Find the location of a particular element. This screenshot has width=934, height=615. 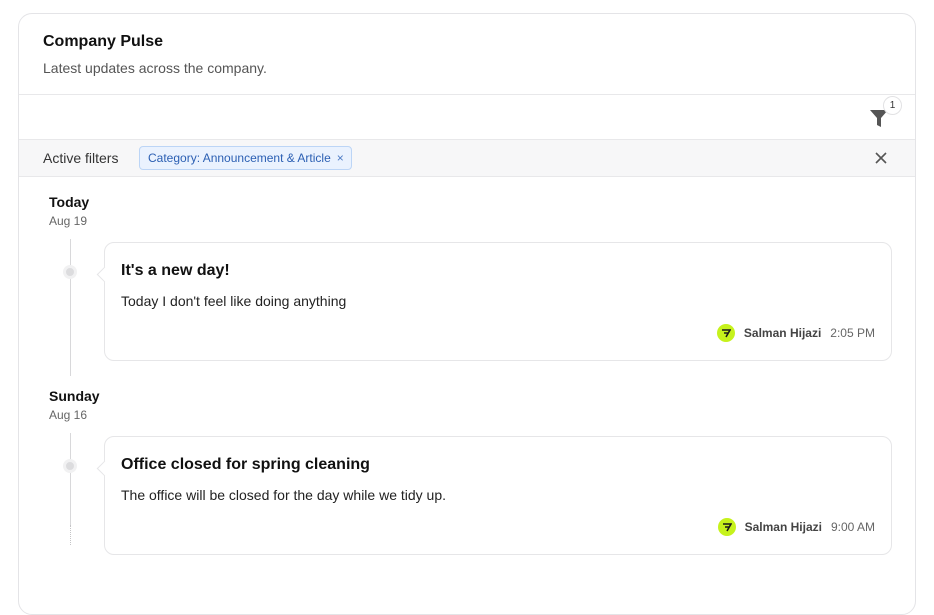

post-time: 2:05 PM is located at coordinates (852, 333).